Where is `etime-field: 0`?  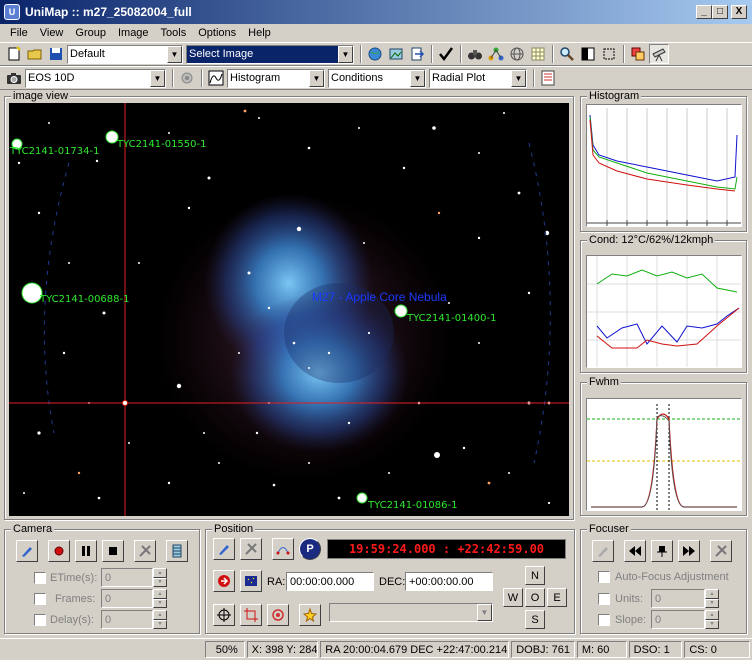 etime-field: 0 is located at coordinates (127, 577).